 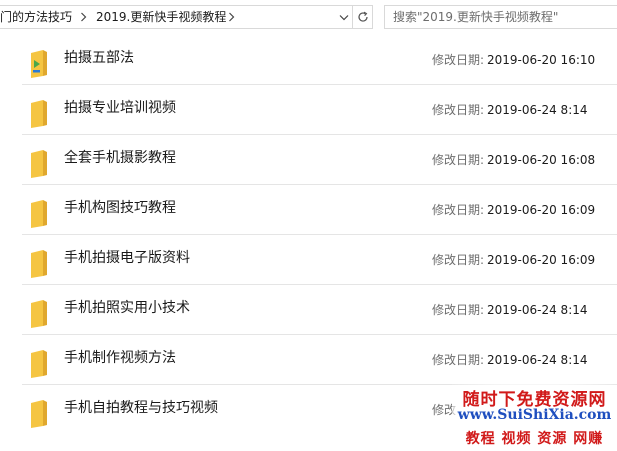 What do you see at coordinates (120, 358) in the screenshot?
I see `file-name: 手机制作视频方法` at bounding box center [120, 358].